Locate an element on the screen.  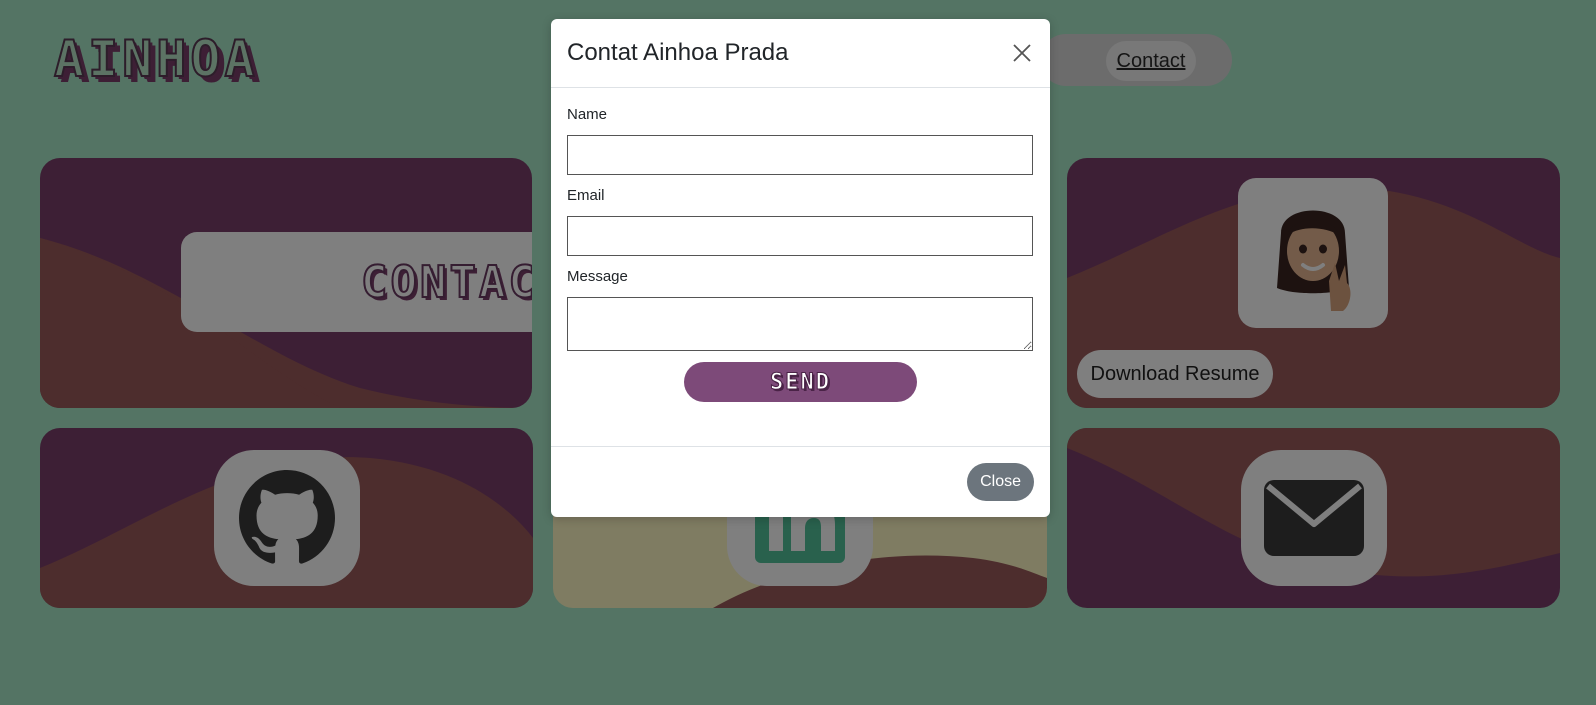
name-input is located at coordinates (800, 155).